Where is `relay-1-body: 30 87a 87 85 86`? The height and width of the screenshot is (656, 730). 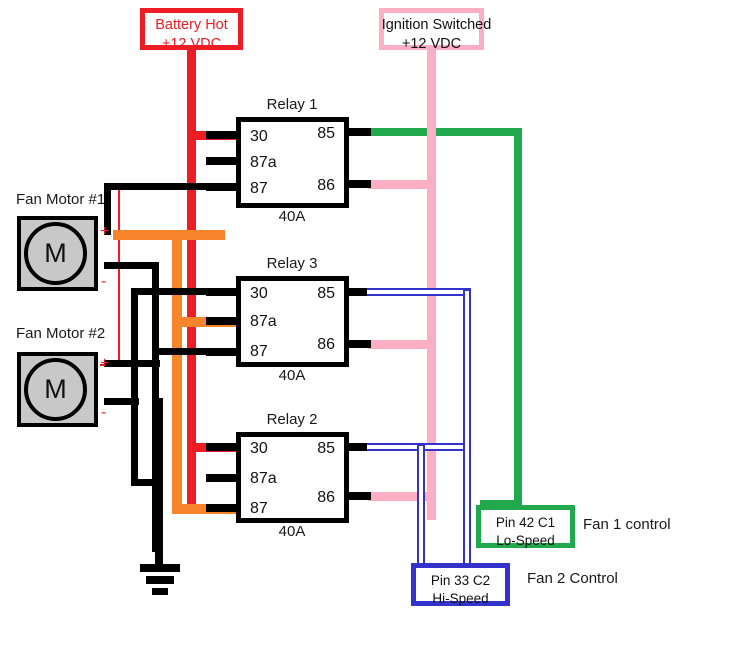 relay-1-body: 30 87a 87 85 86 is located at coordinates (292, 162).